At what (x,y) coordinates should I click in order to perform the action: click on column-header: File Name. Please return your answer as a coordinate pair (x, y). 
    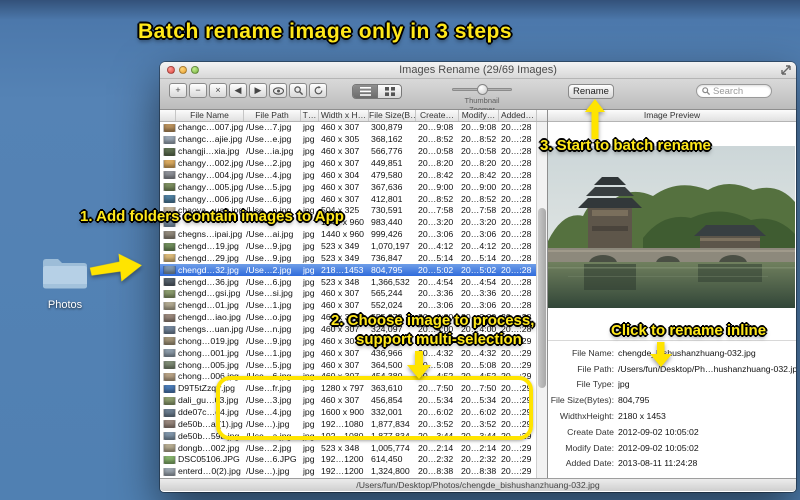
    Looking at the image, I should click on (210, 115).